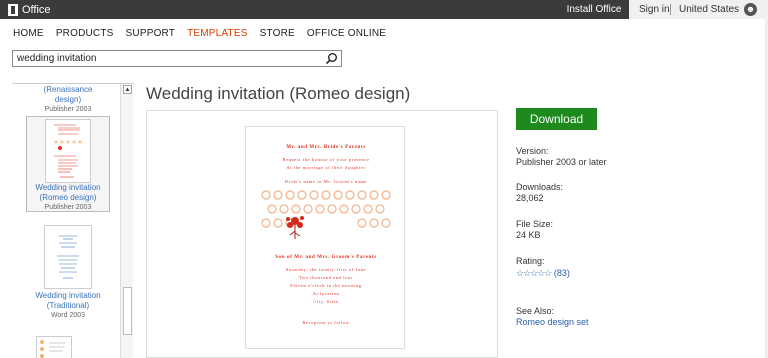  Describe the element at coordinates (326, 147) in the screenshot. I see `invitation-line: Mr. and Mrs. Bride's Parents` at that location.